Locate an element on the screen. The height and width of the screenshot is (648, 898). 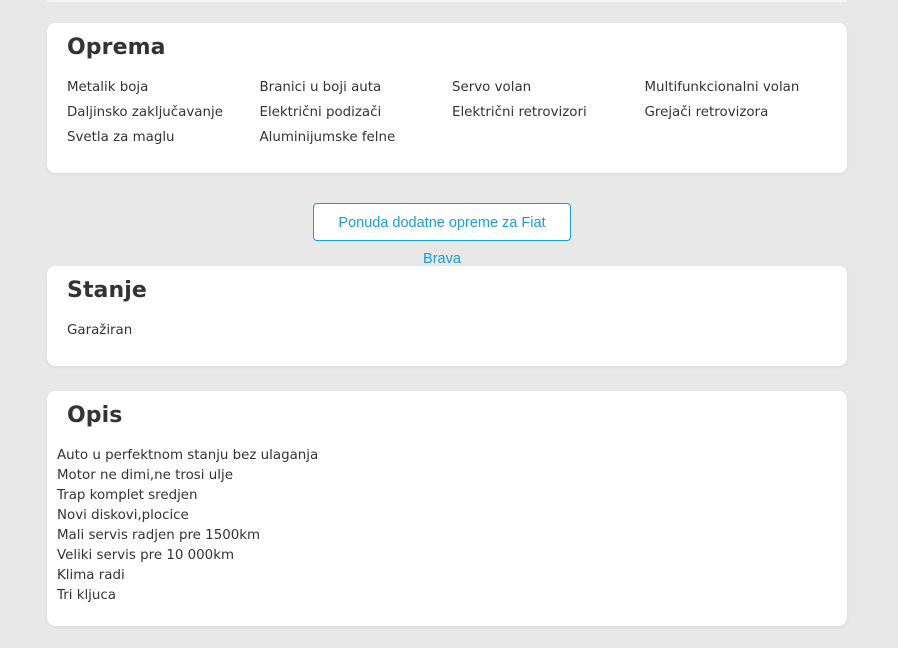
equipment-item: Servo volan is located at coordinates (492, 87).